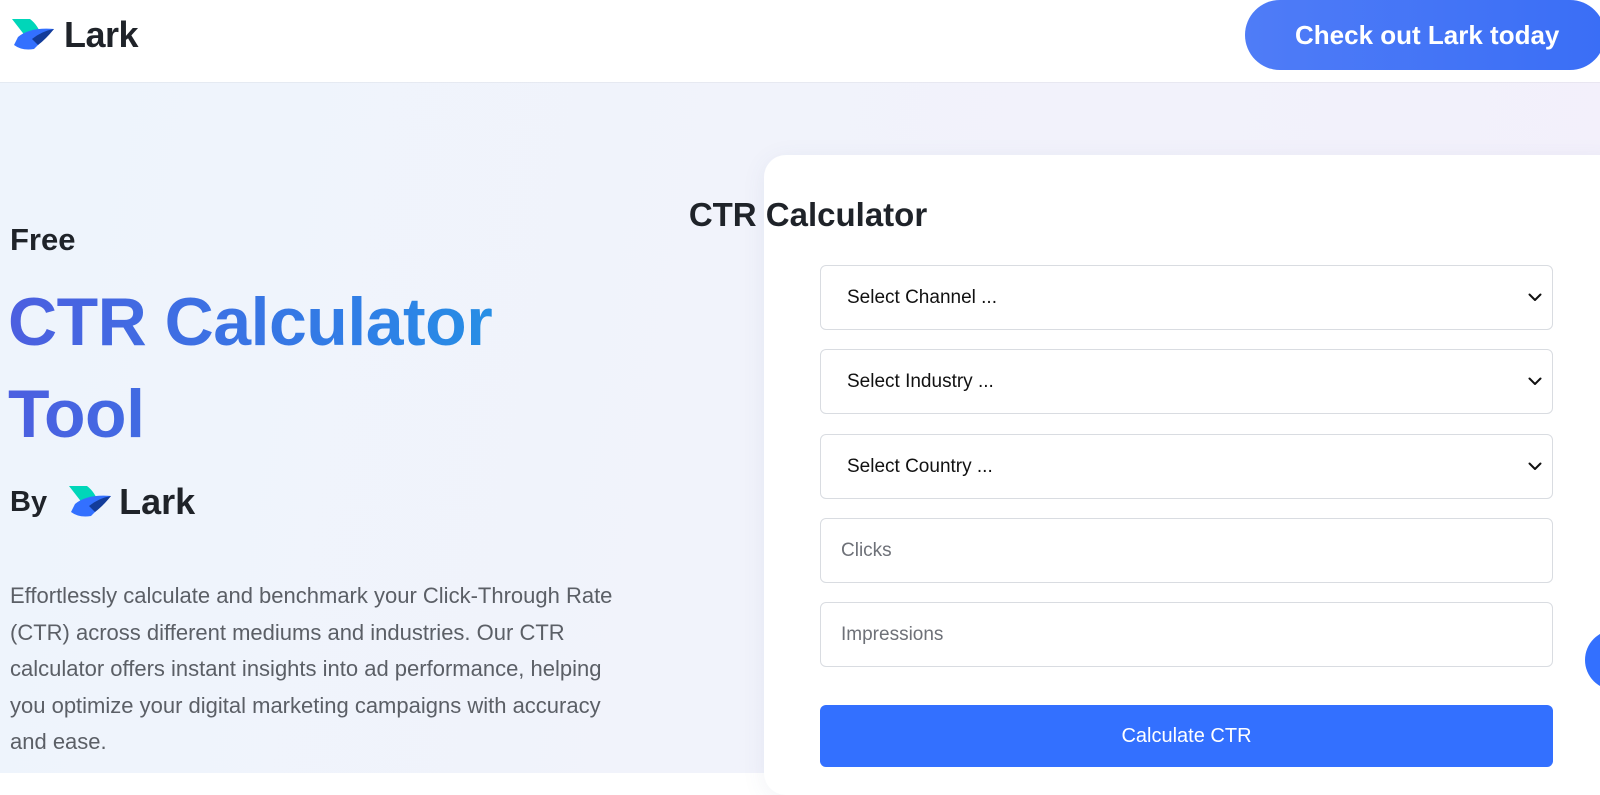 The image size is (1600, 795). What do you see at coordinates (308, 368) in the screenshot?
I see `page-title: CTR Calculator Tool` at bounding box center [308, 368].